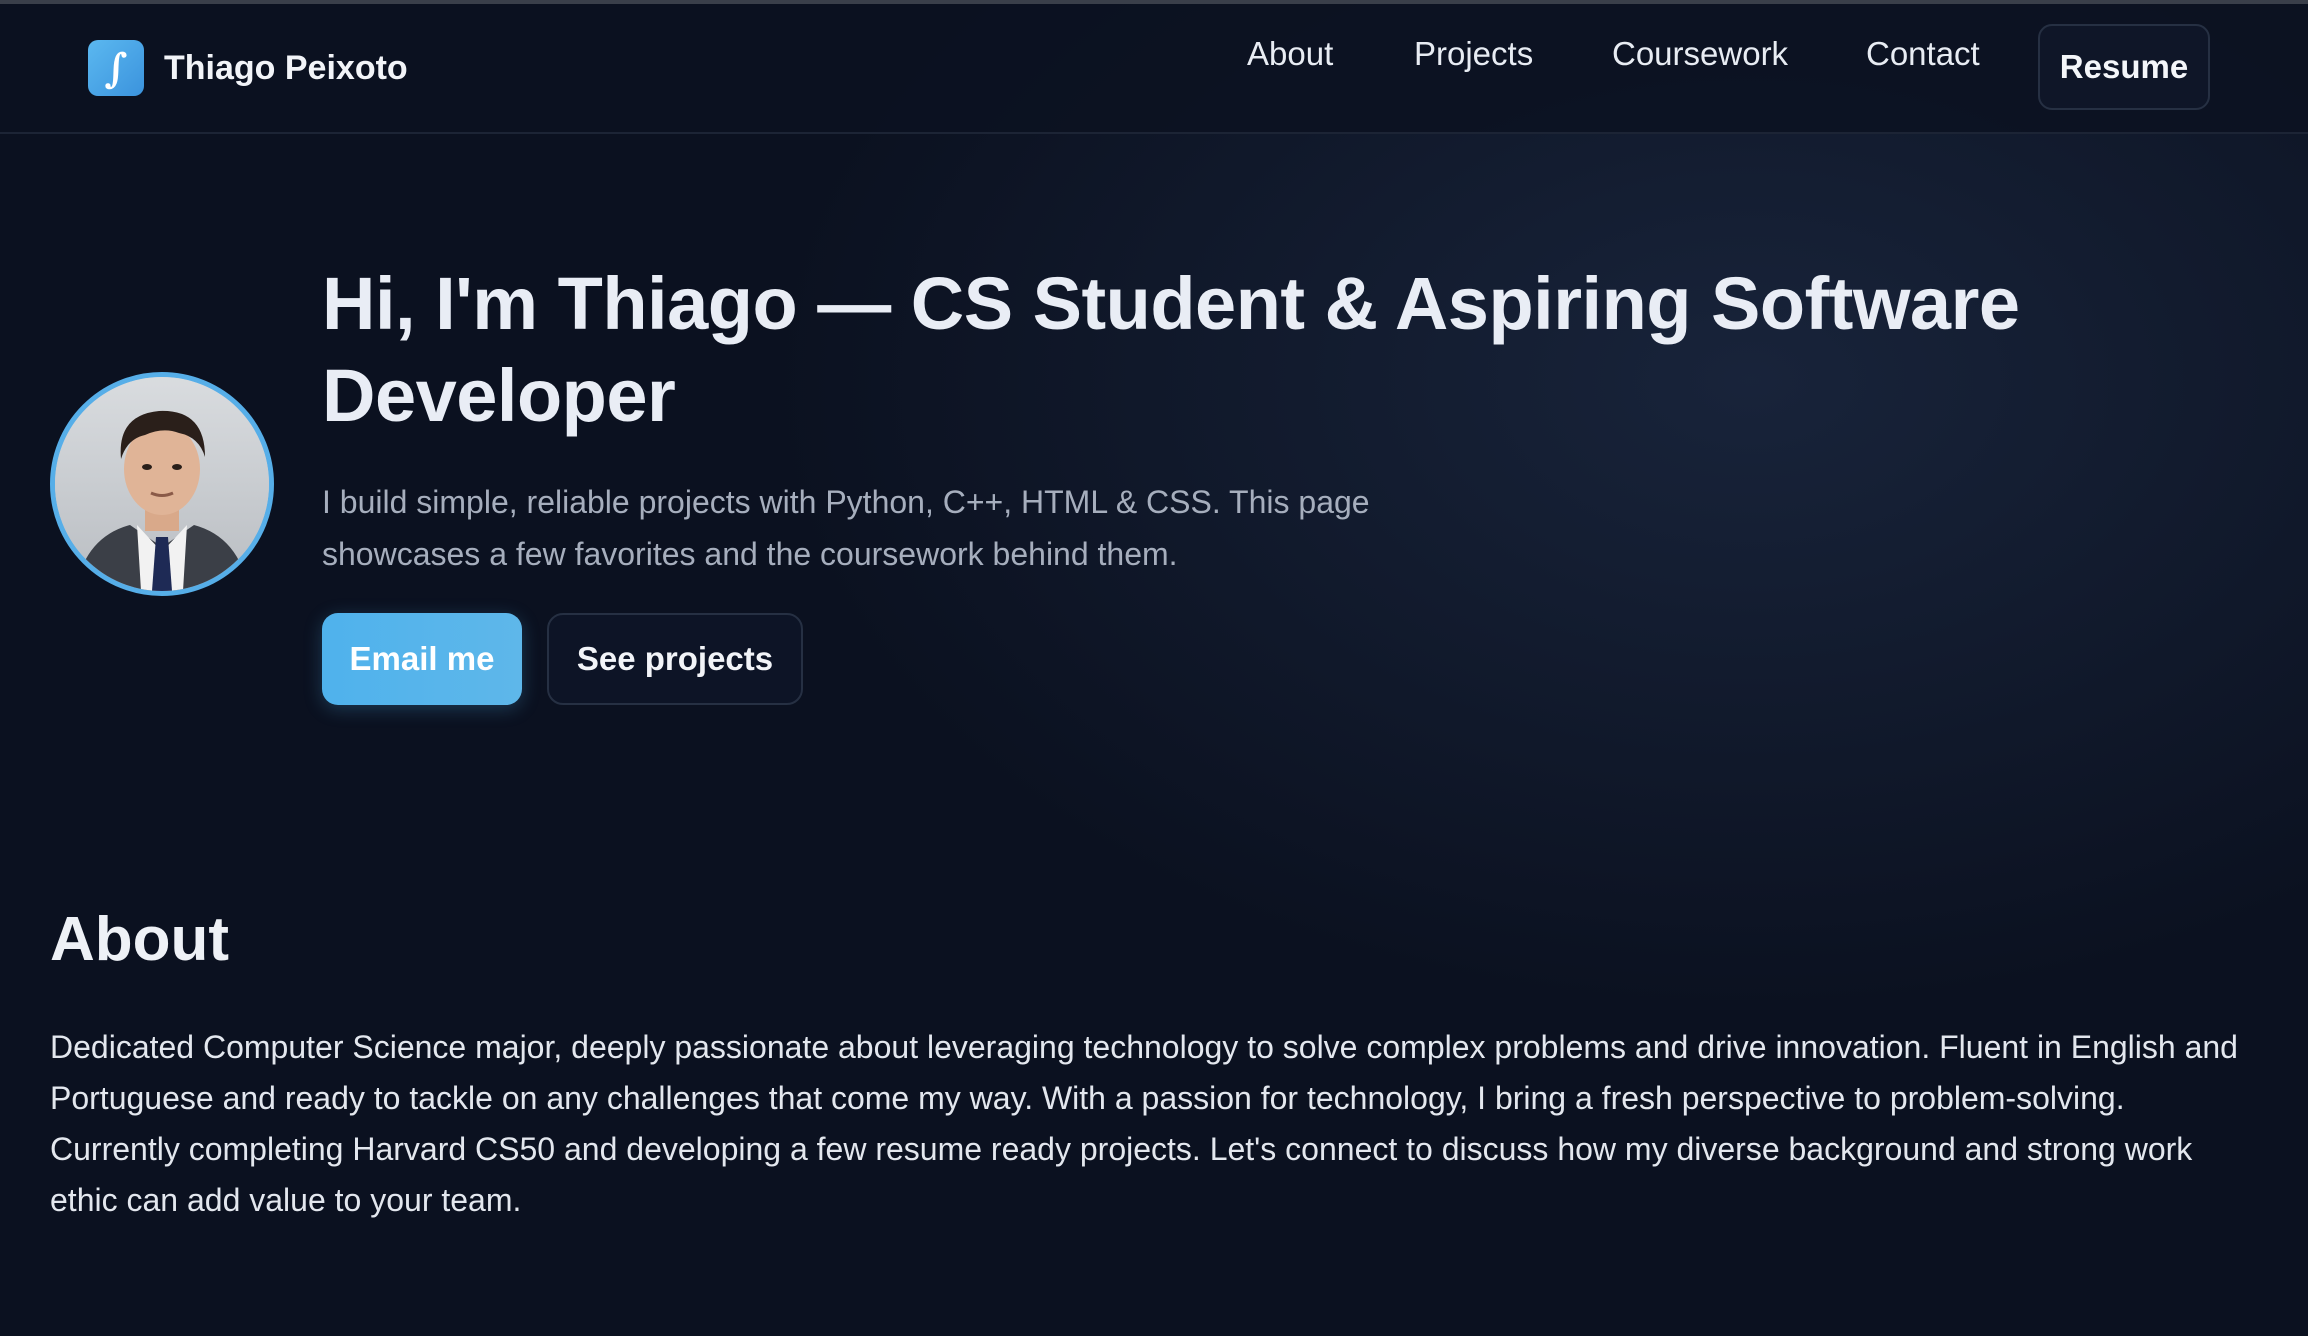 The height and width of the screenshot is (1336, 2308). I want to click on resume-button: Resume, so click(2124, 67).